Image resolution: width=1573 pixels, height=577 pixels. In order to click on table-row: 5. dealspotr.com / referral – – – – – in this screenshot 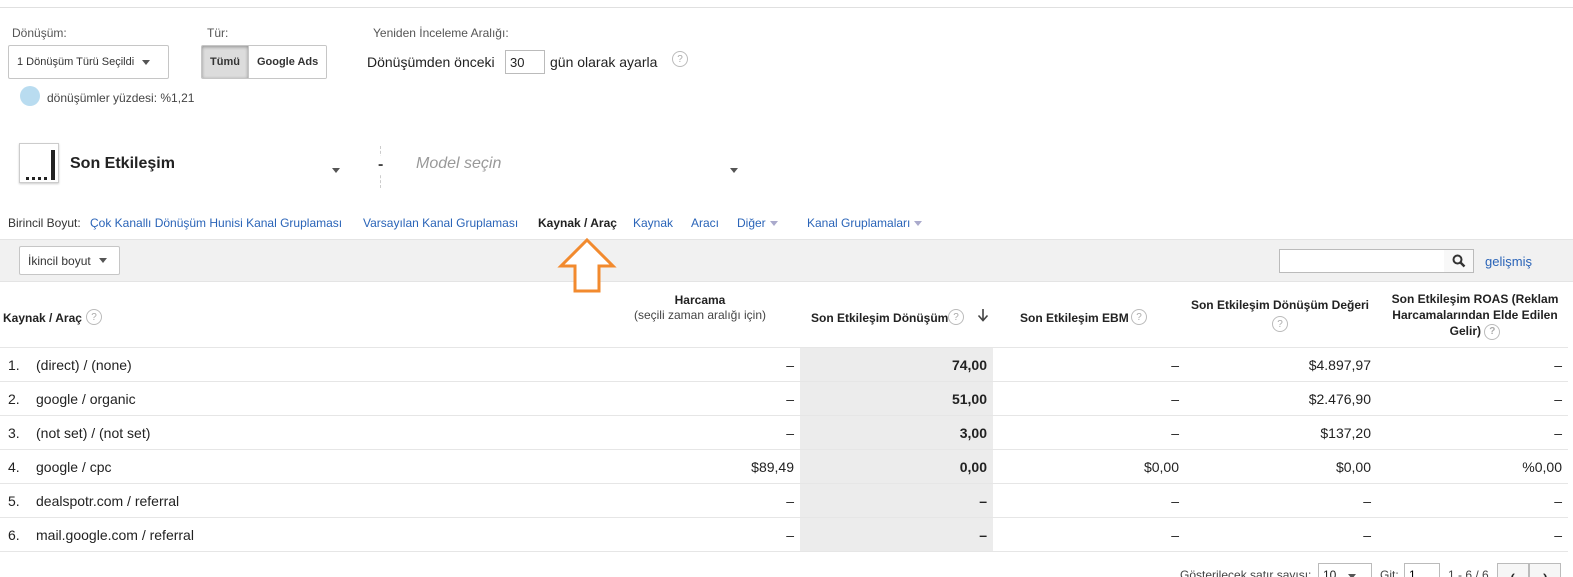, I will do `click(784, 500)`.